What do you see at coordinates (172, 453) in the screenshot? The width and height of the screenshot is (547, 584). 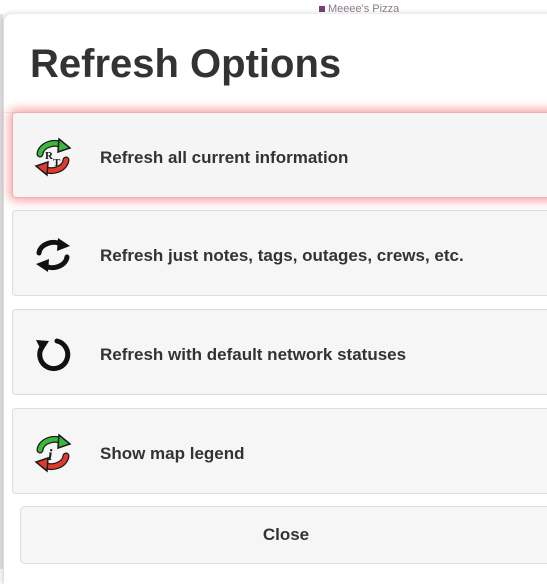 I see `show-map-legend-label: Show map legend` at bounding box center [172, 453].